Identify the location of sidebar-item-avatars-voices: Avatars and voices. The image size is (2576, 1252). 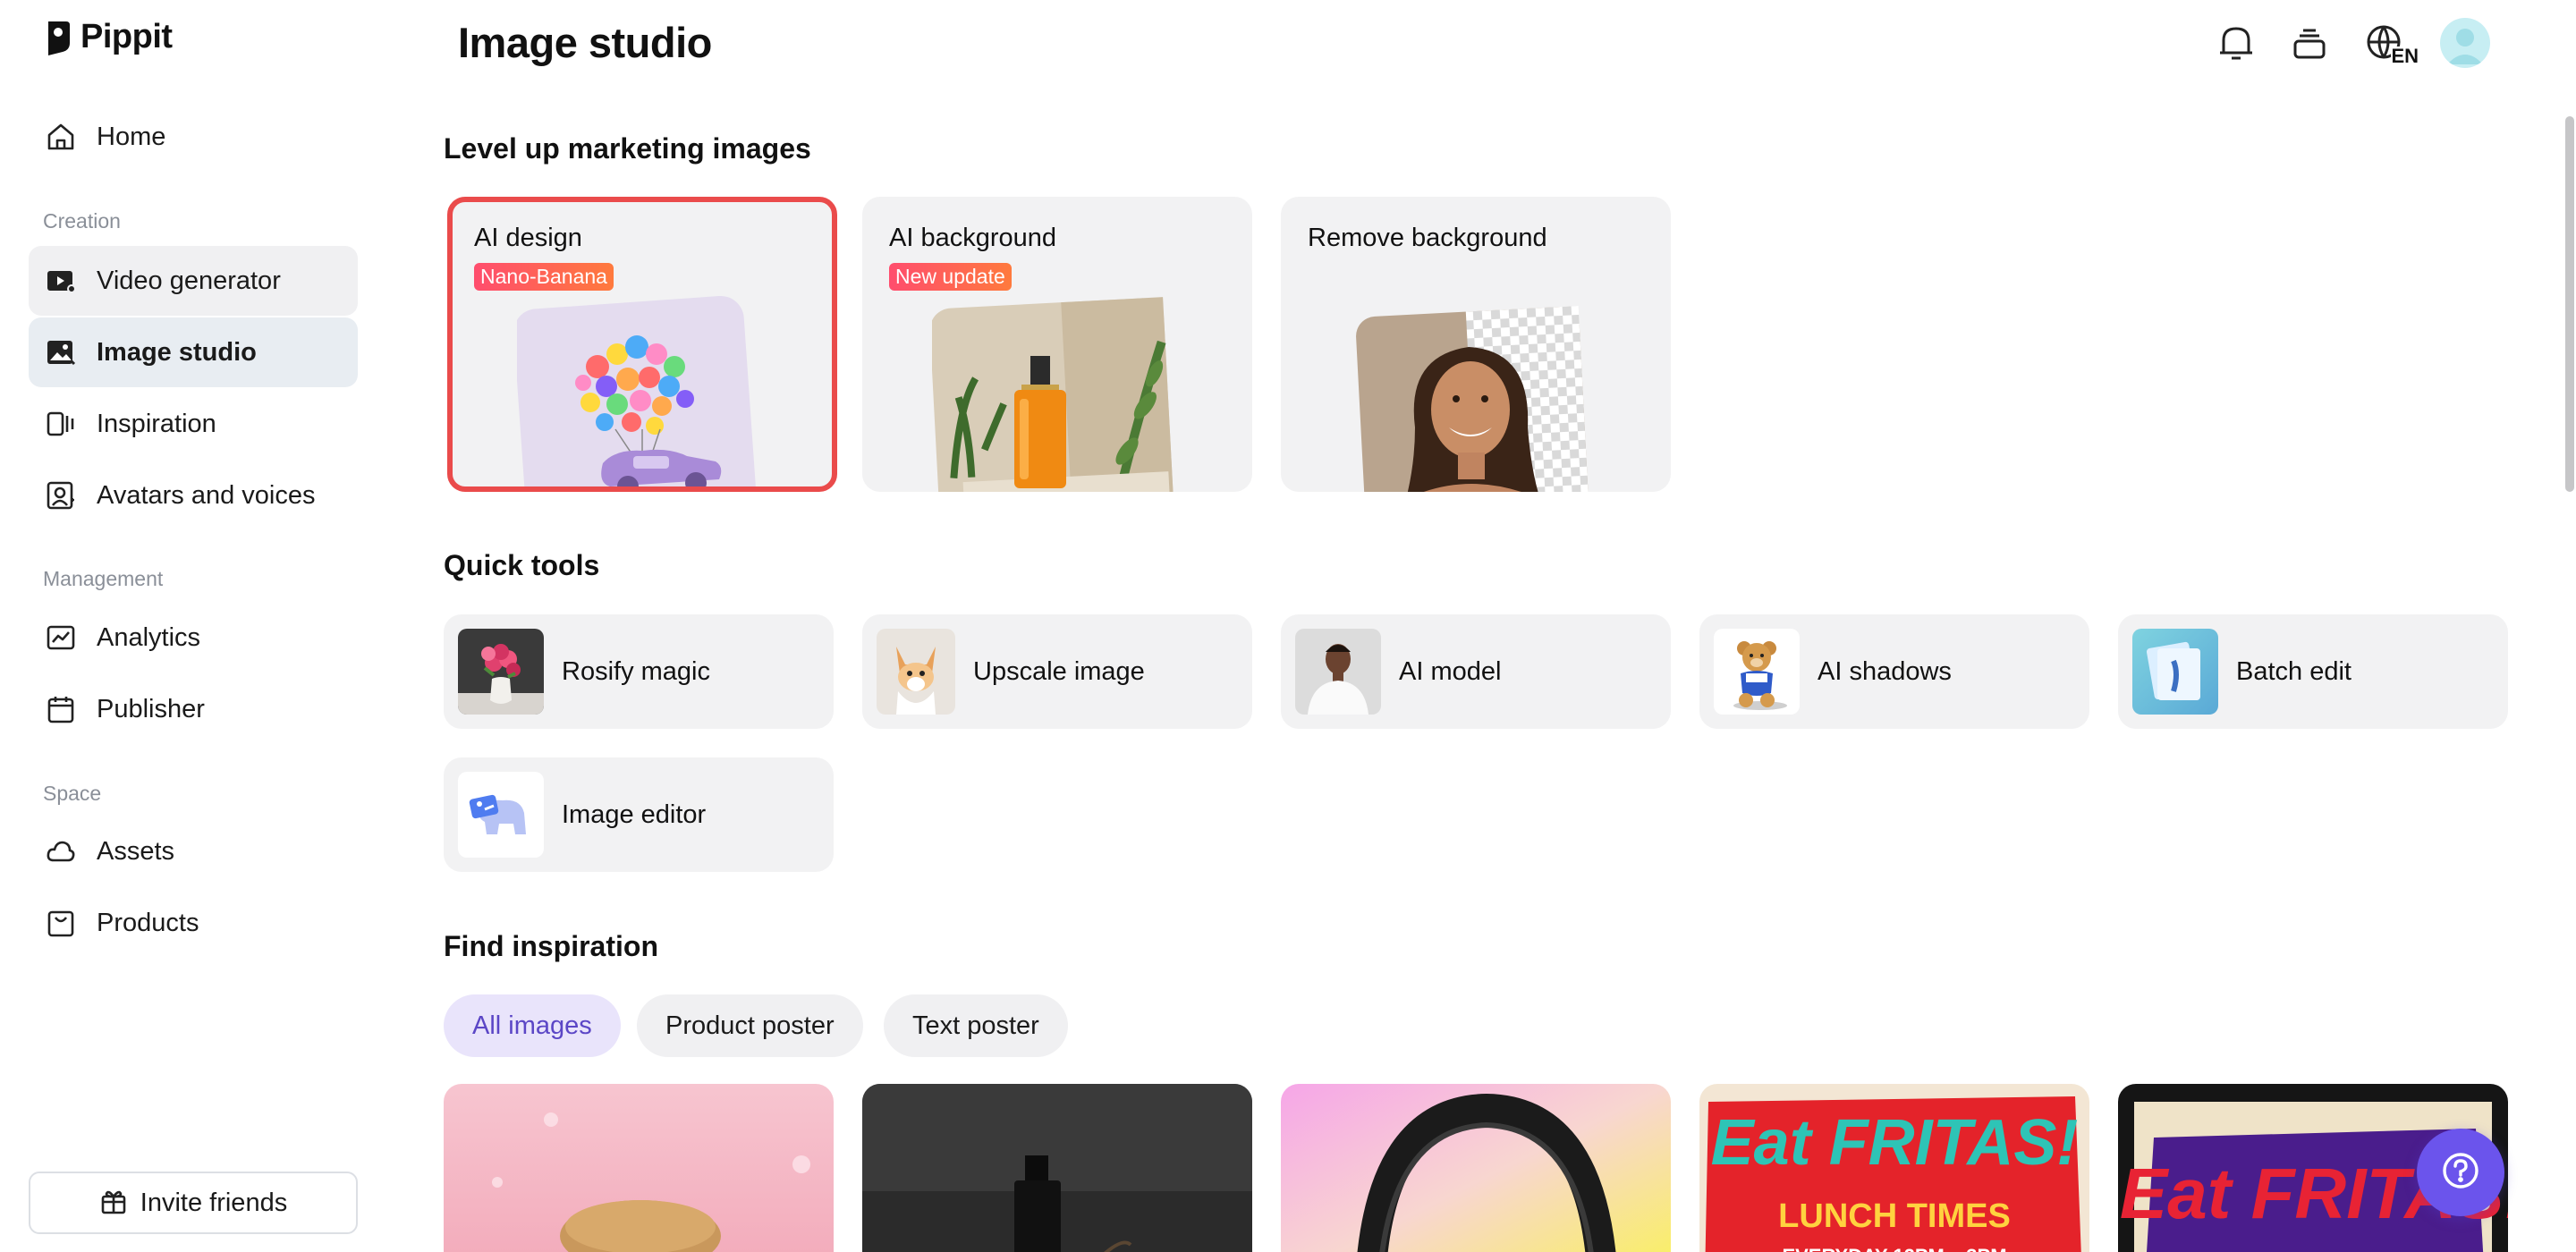
(193, 496).